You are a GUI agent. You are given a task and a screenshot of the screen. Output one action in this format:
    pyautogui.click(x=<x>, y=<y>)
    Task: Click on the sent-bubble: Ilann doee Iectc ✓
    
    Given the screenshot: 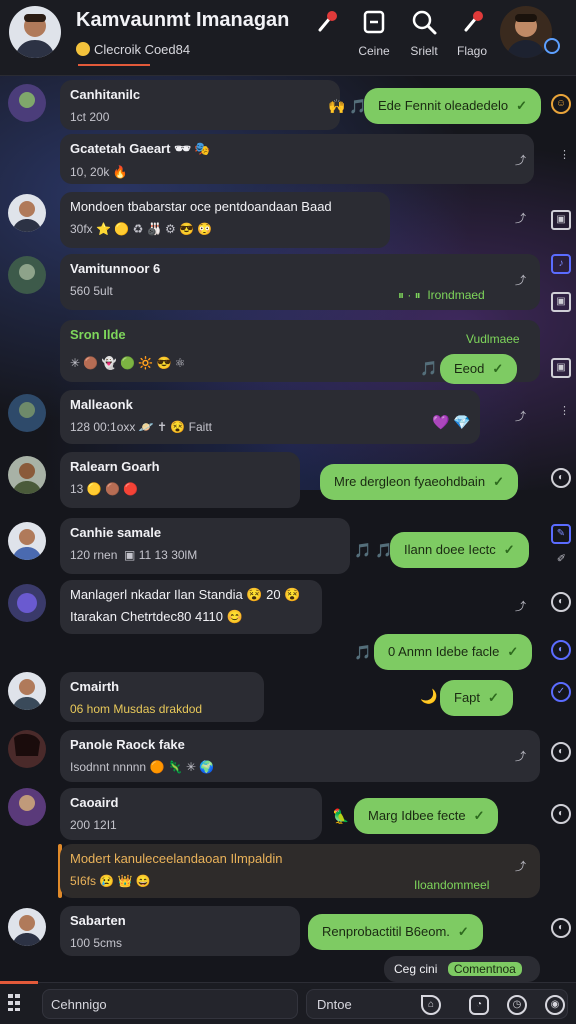 What is the action you would take?
    pyautogui.click(x=459, y=550)
    